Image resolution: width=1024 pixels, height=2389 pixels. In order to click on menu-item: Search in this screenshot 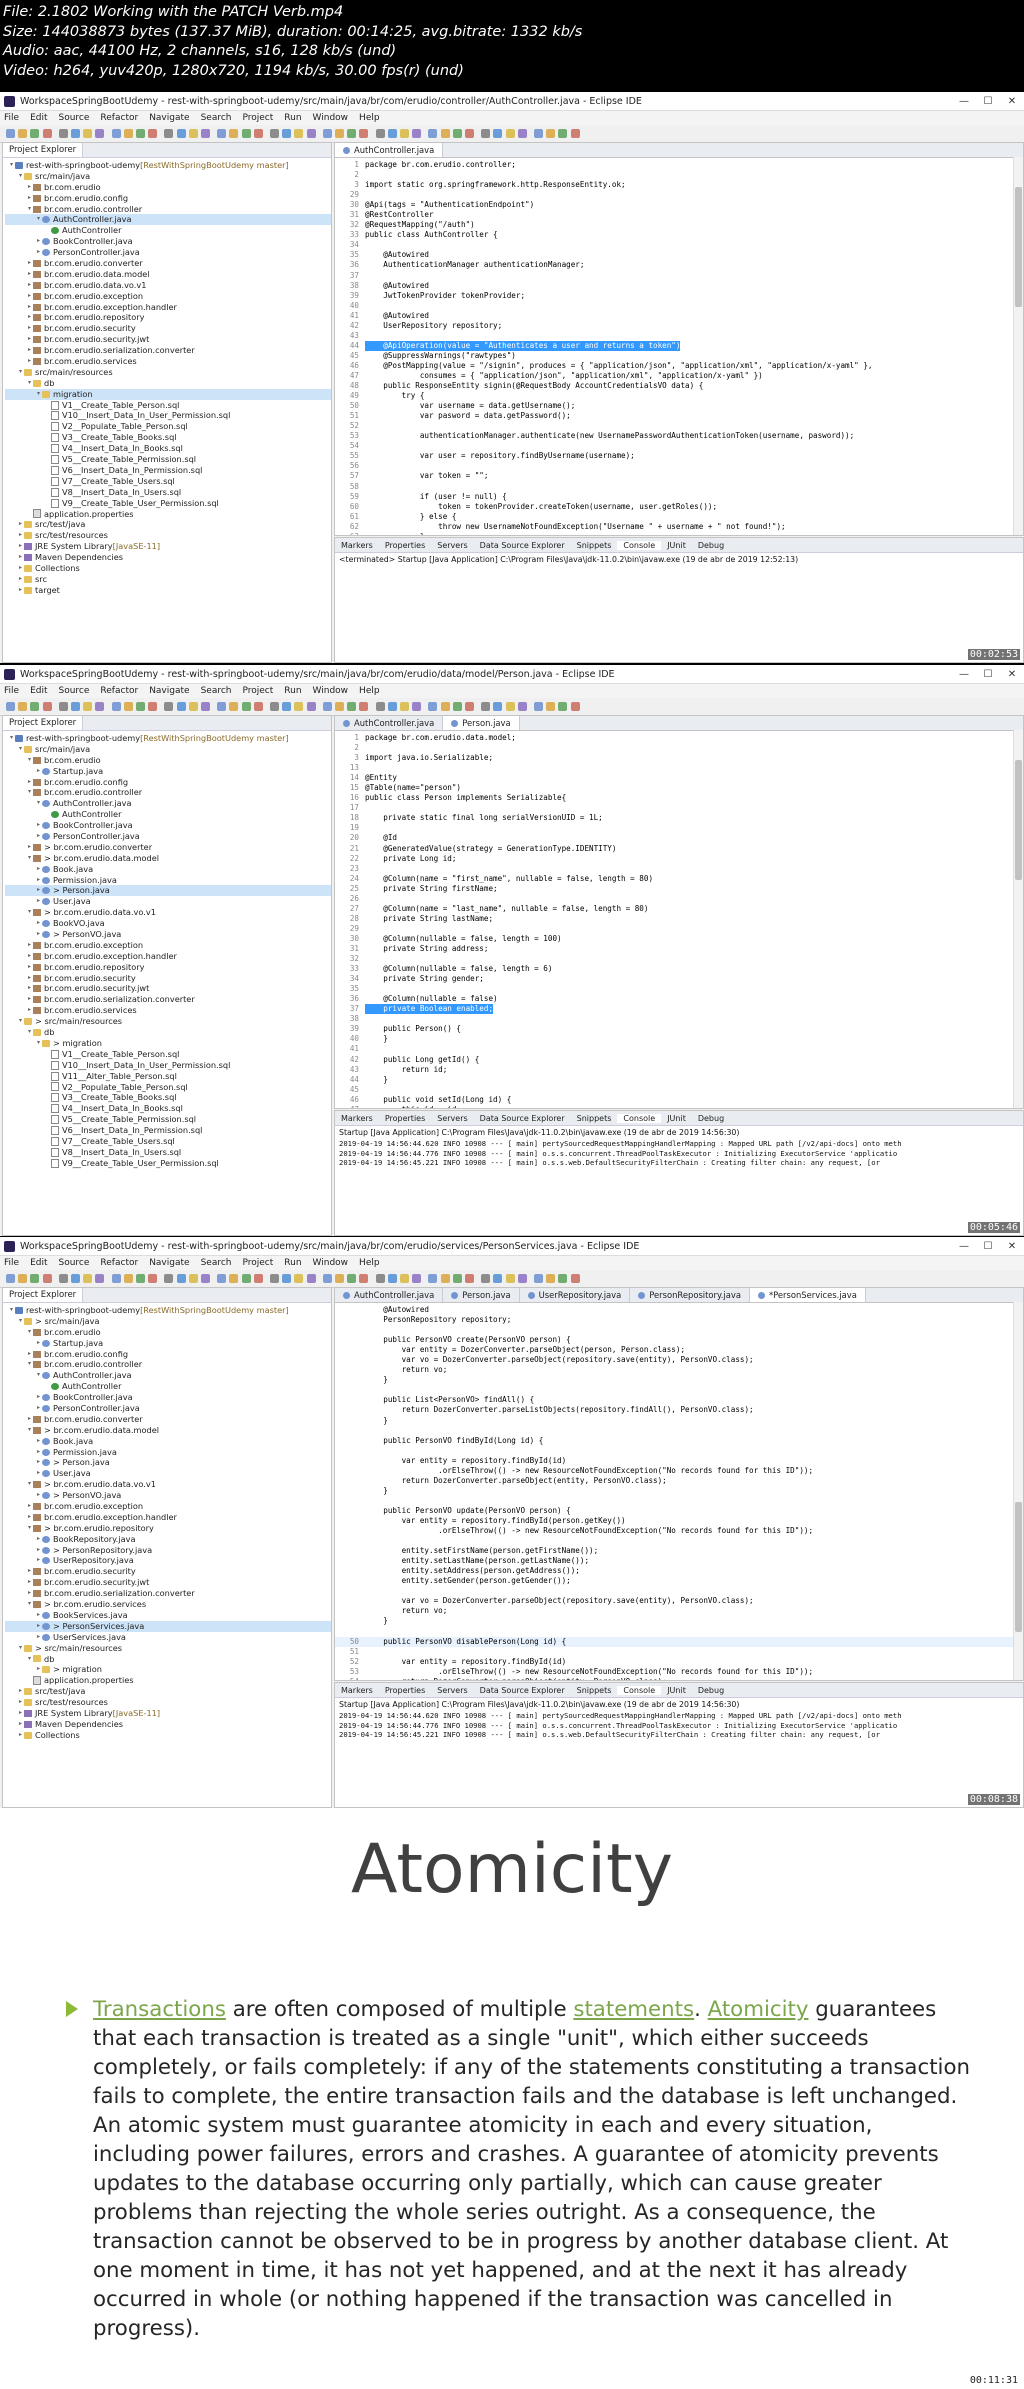, I will do `click(216, 1263)`.